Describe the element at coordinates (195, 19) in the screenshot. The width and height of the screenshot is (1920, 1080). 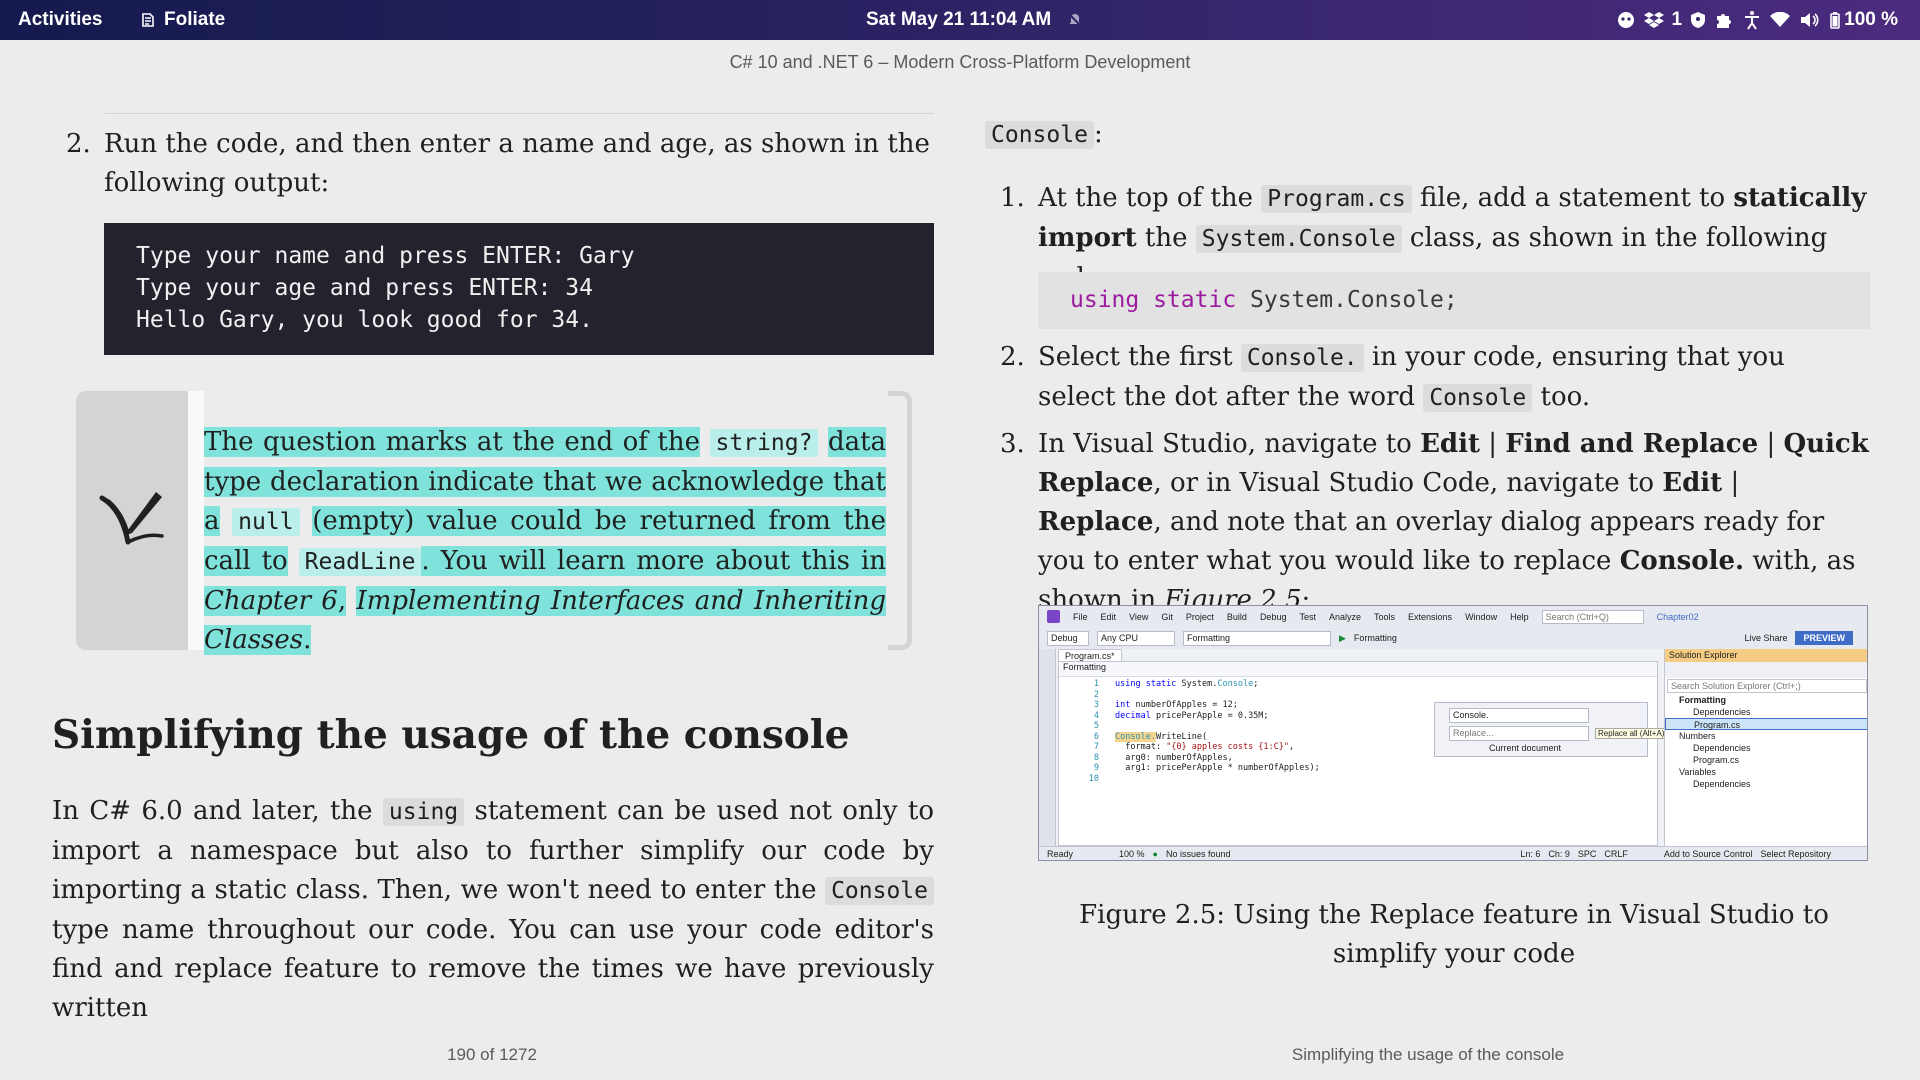
I see `app-name-label: Foliate` at that location.